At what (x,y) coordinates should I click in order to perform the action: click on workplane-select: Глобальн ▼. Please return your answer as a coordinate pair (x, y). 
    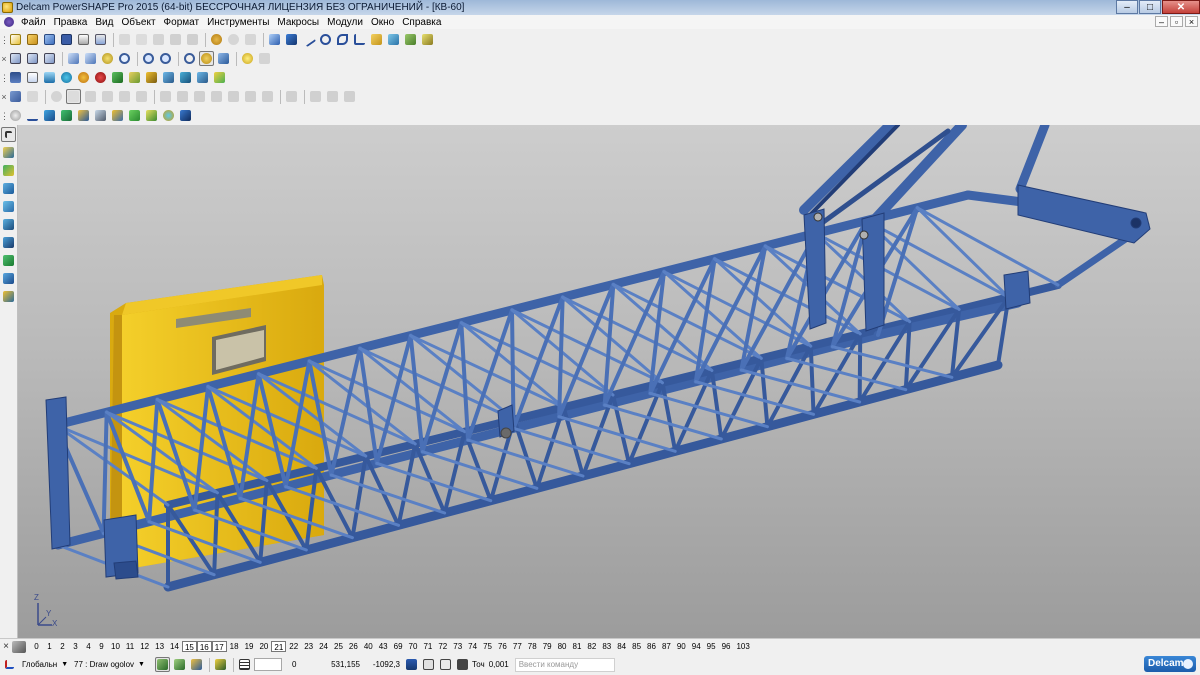
    Looking at the image, I should click on (45, 665).